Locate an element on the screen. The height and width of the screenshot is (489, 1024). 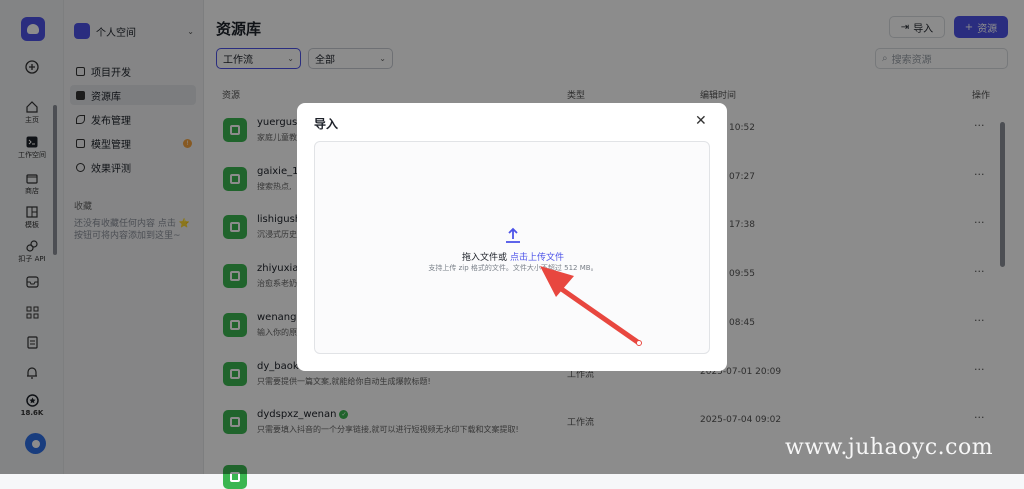
upload-link: 点击上传文件 is located at coordinates (537, 258).